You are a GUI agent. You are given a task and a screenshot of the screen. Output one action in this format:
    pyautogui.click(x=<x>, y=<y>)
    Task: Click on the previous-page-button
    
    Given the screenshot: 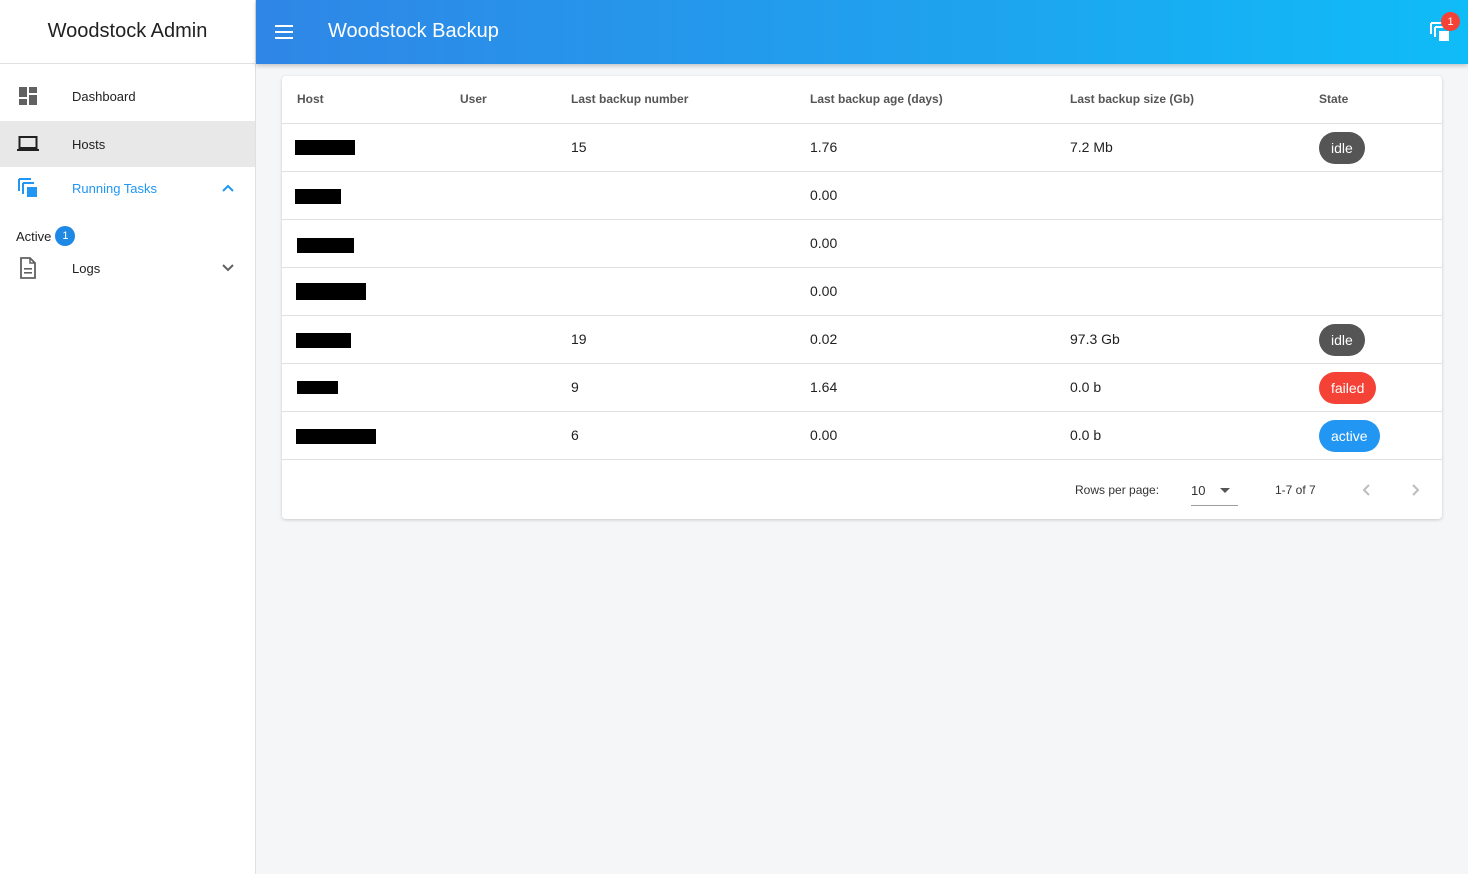 What is the action you would take?
    pyautogui.click(x=1366, y=490)
    